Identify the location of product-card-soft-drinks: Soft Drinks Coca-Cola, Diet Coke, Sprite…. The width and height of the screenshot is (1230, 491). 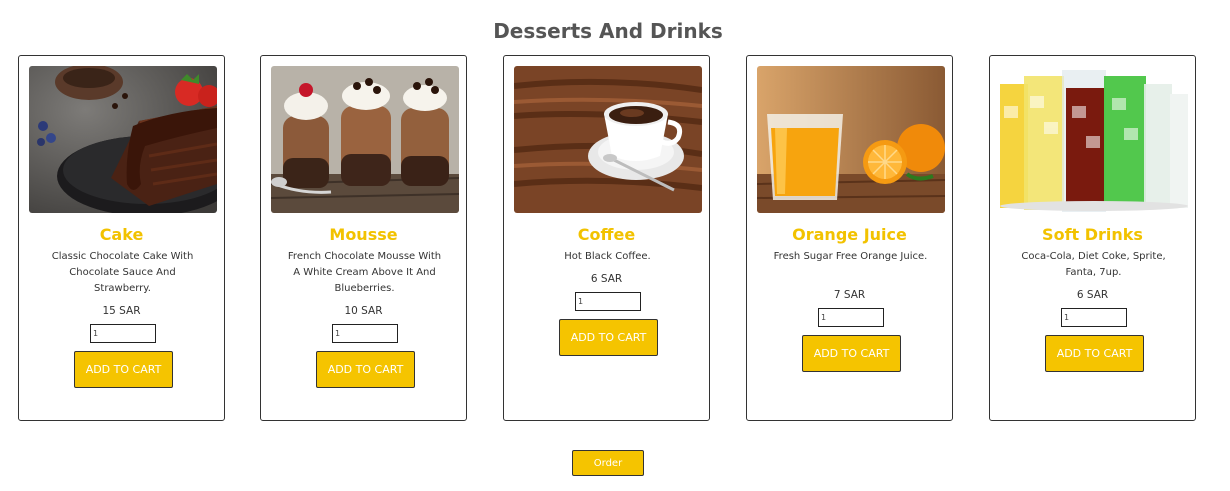
(1092, 238).